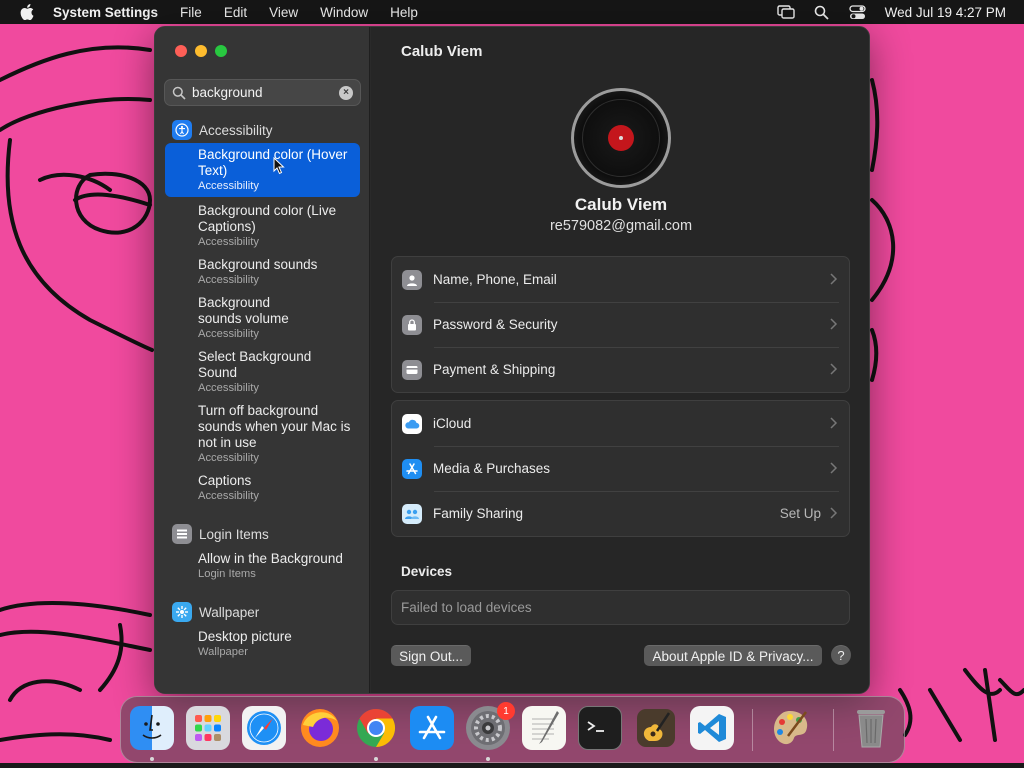 This screenshot has width=1024, height=768. What do you see at coordinates (229, 612) in the screenshot?
I see `section-label: Wallpaper` at bounding box center [229, 612].